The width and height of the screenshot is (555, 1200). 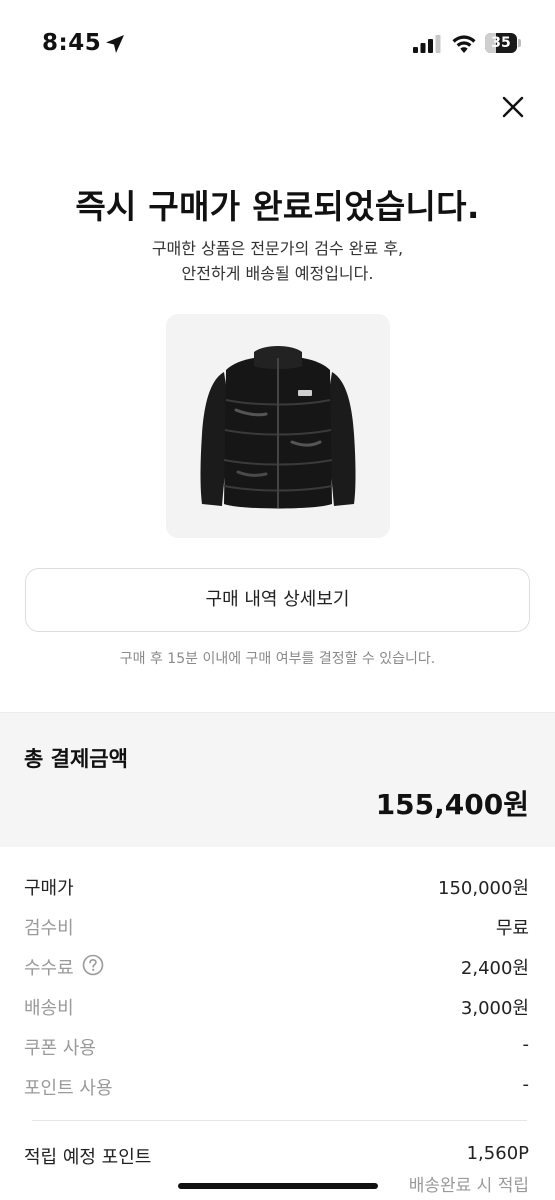 I want to click on fee-label: 배송비, so click(x=49, y=1008).